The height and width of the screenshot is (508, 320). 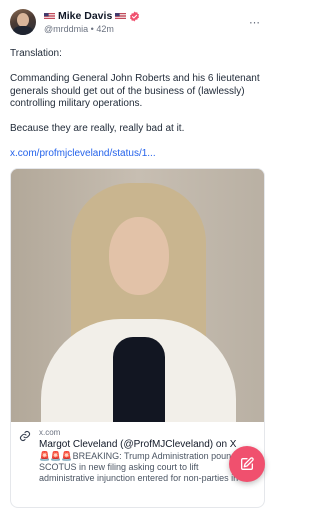 I want to click on compose-icon, so click(x=247, y=463).